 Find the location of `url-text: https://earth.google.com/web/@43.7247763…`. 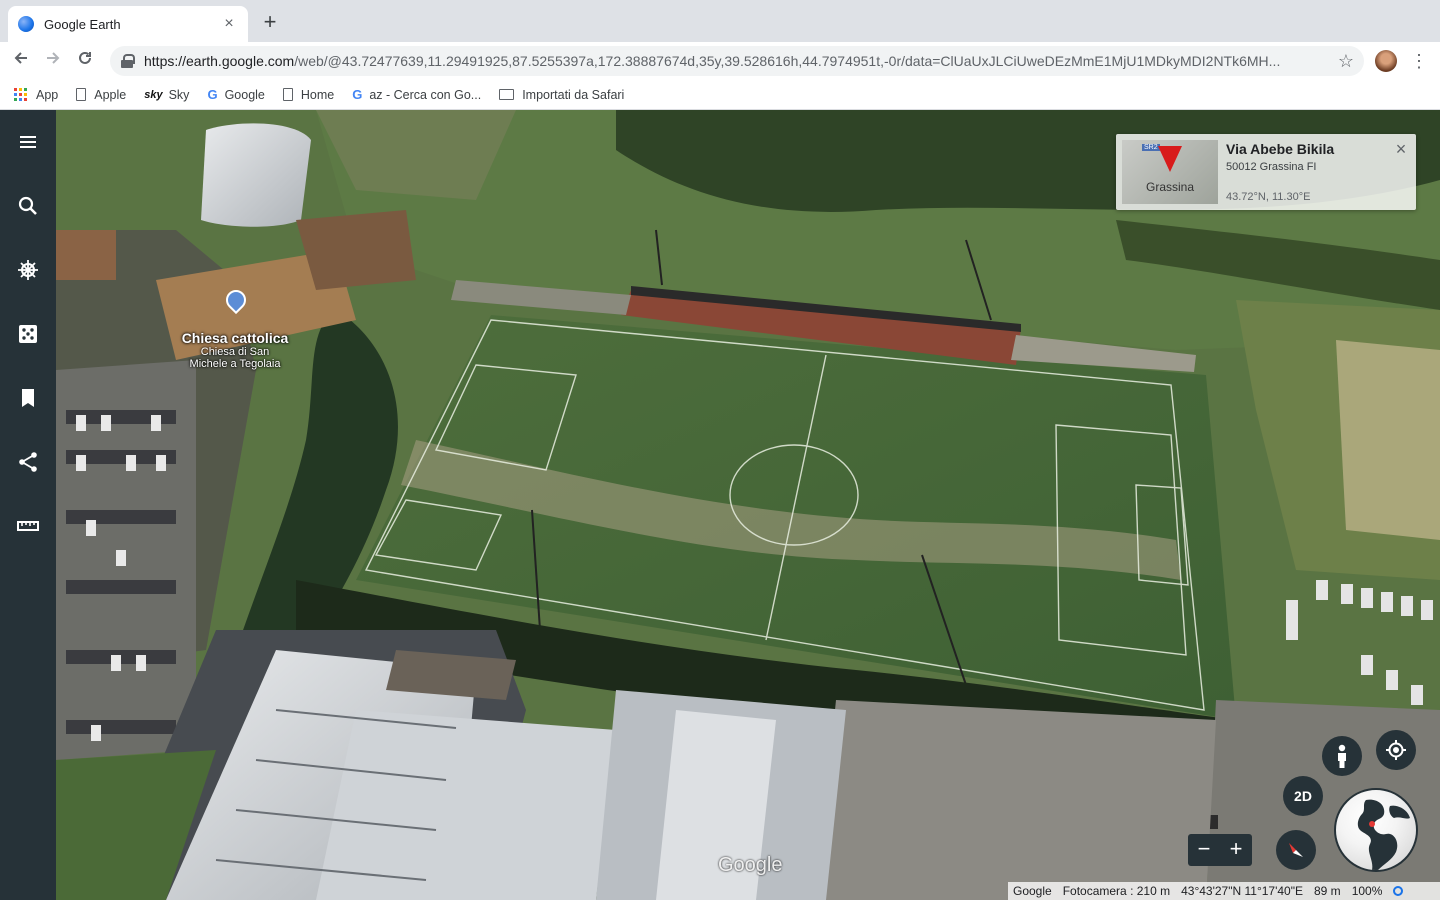

url-text: https://earth.google.com/web/@43.7247763… is located at coordinates (737, 61).